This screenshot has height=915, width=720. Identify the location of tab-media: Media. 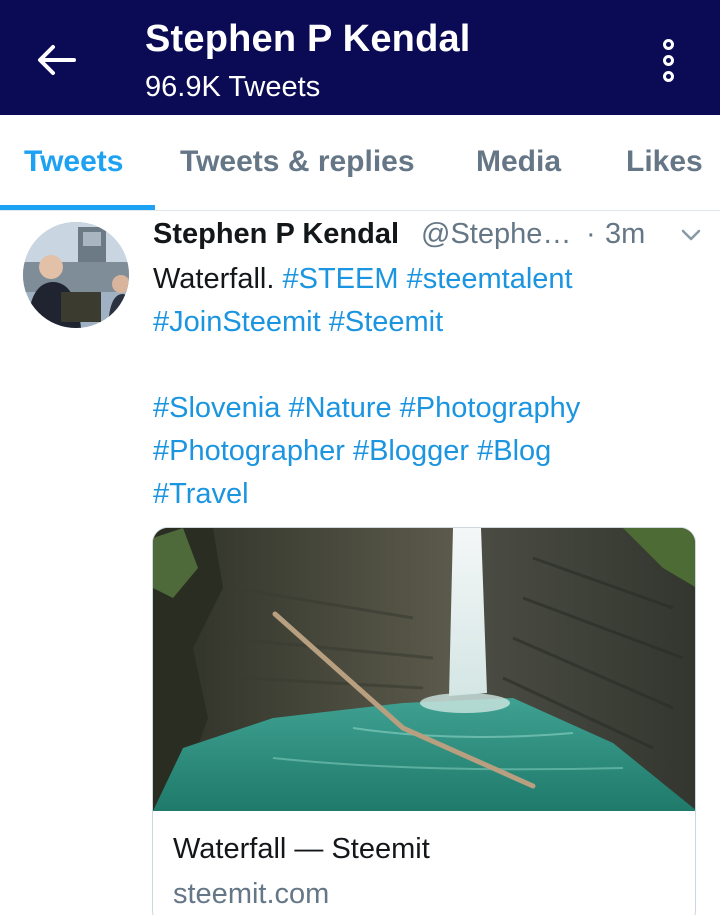
(518, 162).